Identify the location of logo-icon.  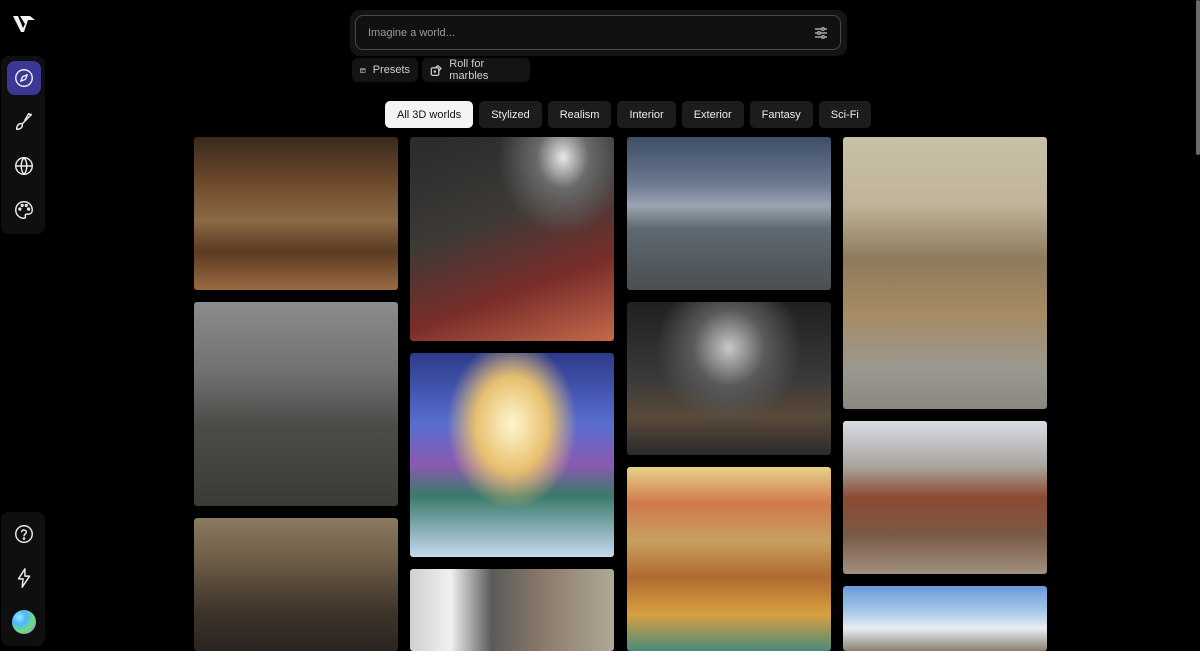
(24, 24).